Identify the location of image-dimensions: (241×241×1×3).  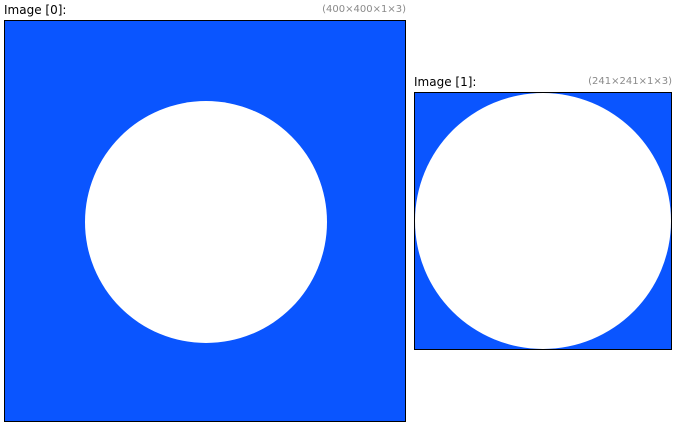
(630, 81).